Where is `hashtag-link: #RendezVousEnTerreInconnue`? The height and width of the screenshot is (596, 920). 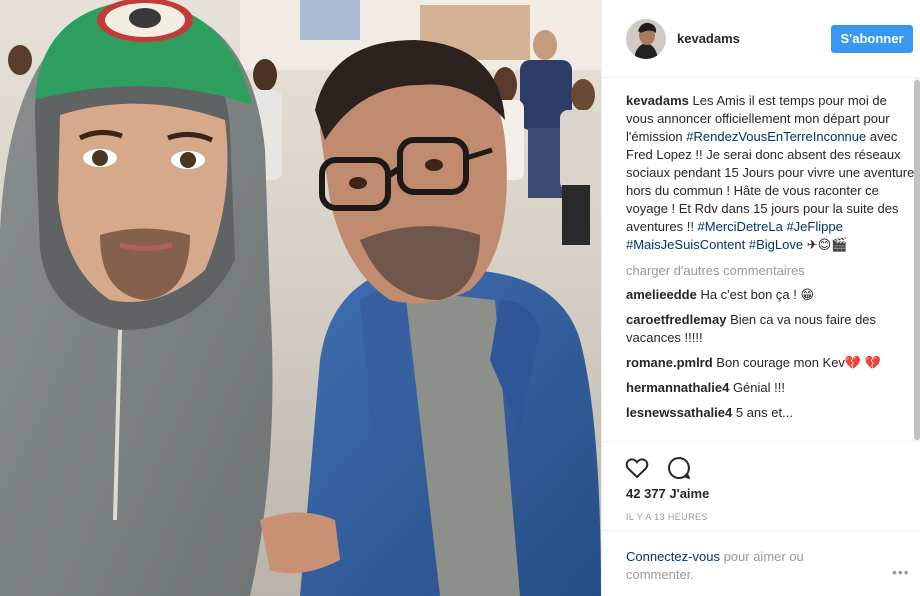
hashtag-link: #RendezVousEnTerreInconnue is located at coordinates (776, 136).